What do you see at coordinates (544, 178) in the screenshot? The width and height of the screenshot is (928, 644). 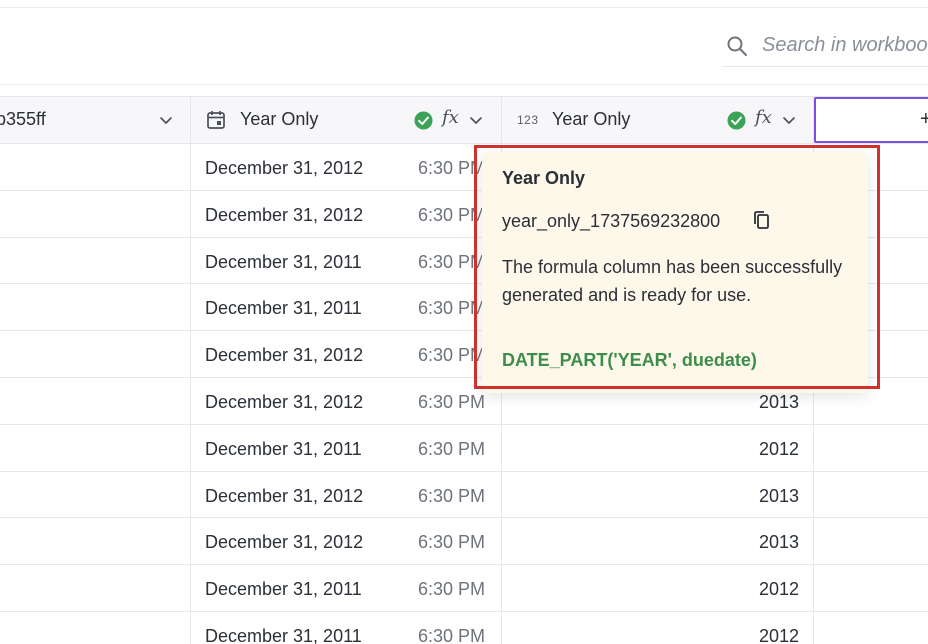 I see `tooltip-title: Year Only` at bounding box center [544, 178].